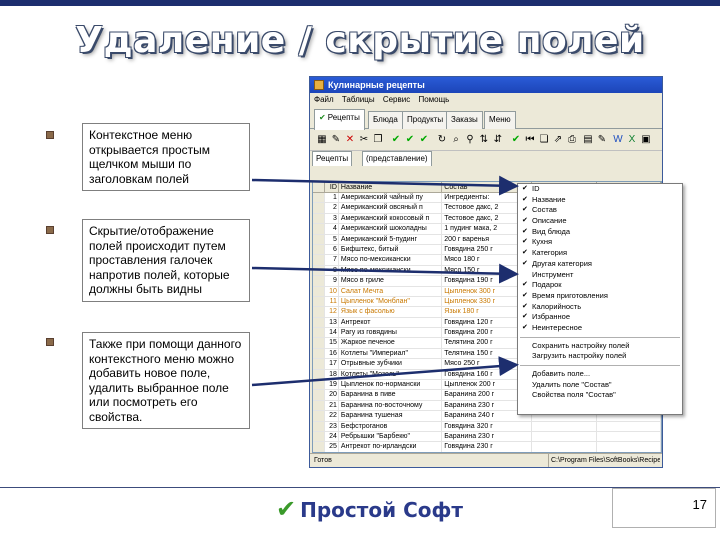 This screenshot has height=540, width=720. What do you see at coordinates (332, 187) in the screenshot?
I see `column-header-id: ID` at bounding box center [332, 187].